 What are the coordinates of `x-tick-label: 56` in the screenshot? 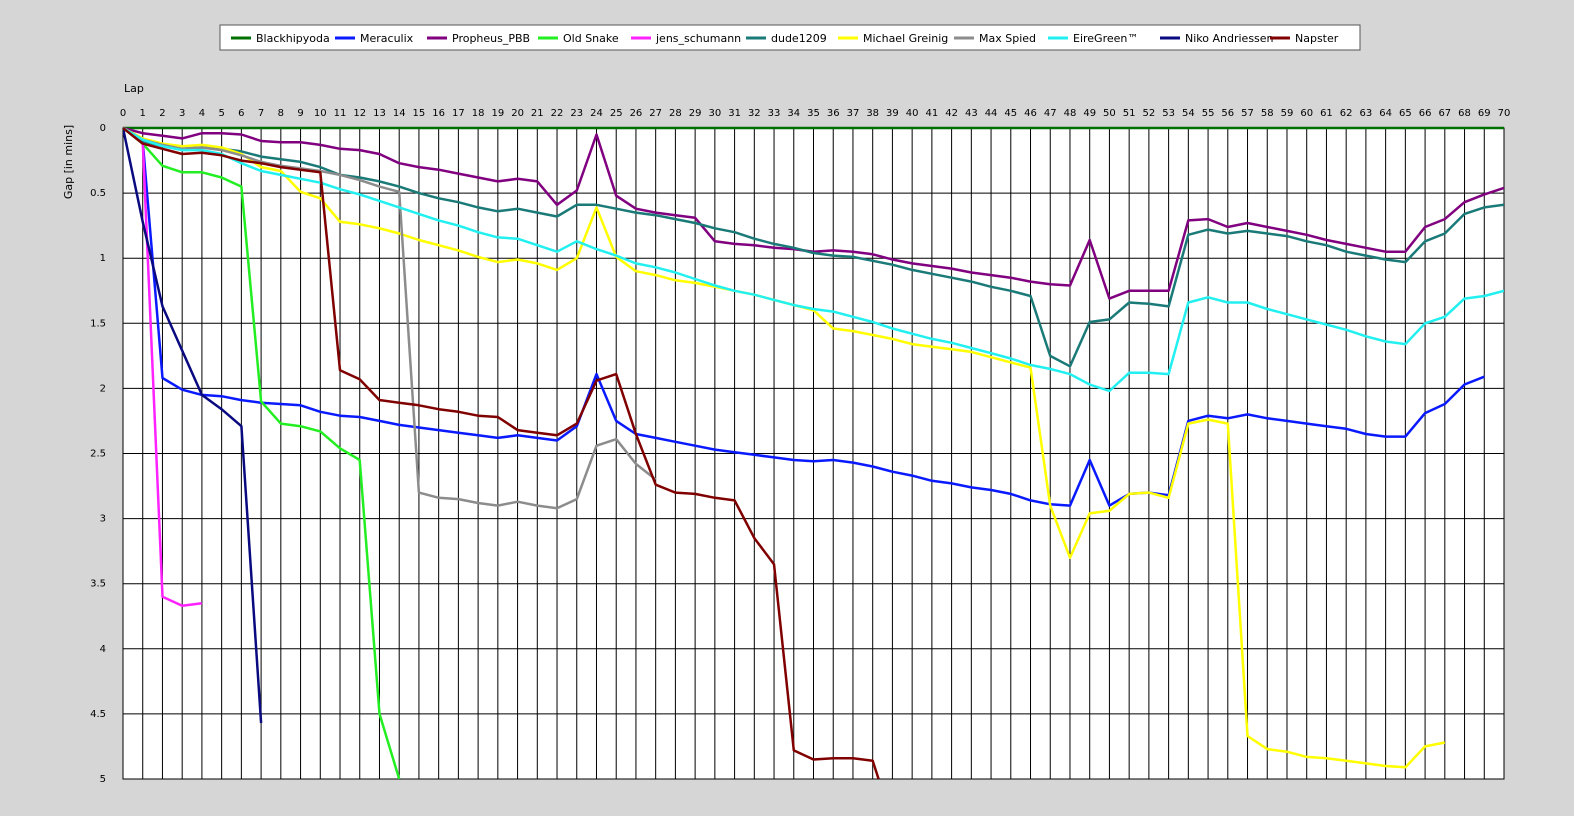 It's located at (1227, 113).